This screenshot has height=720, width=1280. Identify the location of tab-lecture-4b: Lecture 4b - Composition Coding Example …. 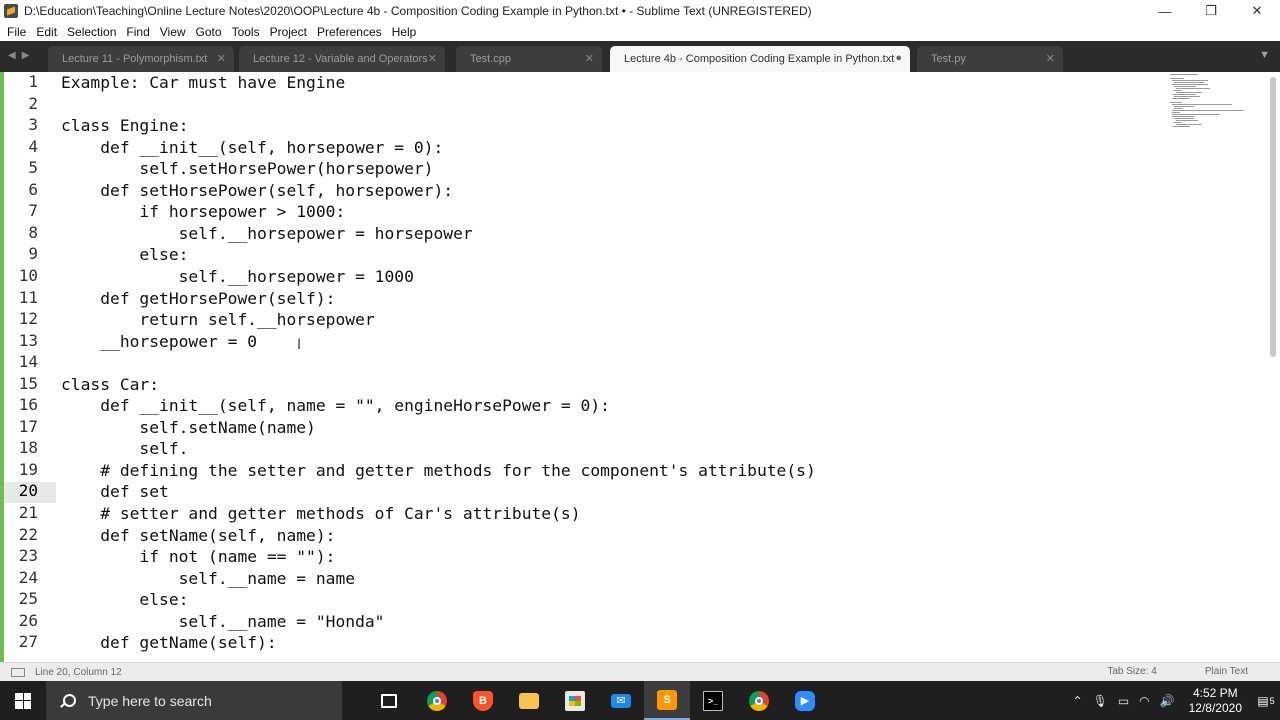
(760, 59).